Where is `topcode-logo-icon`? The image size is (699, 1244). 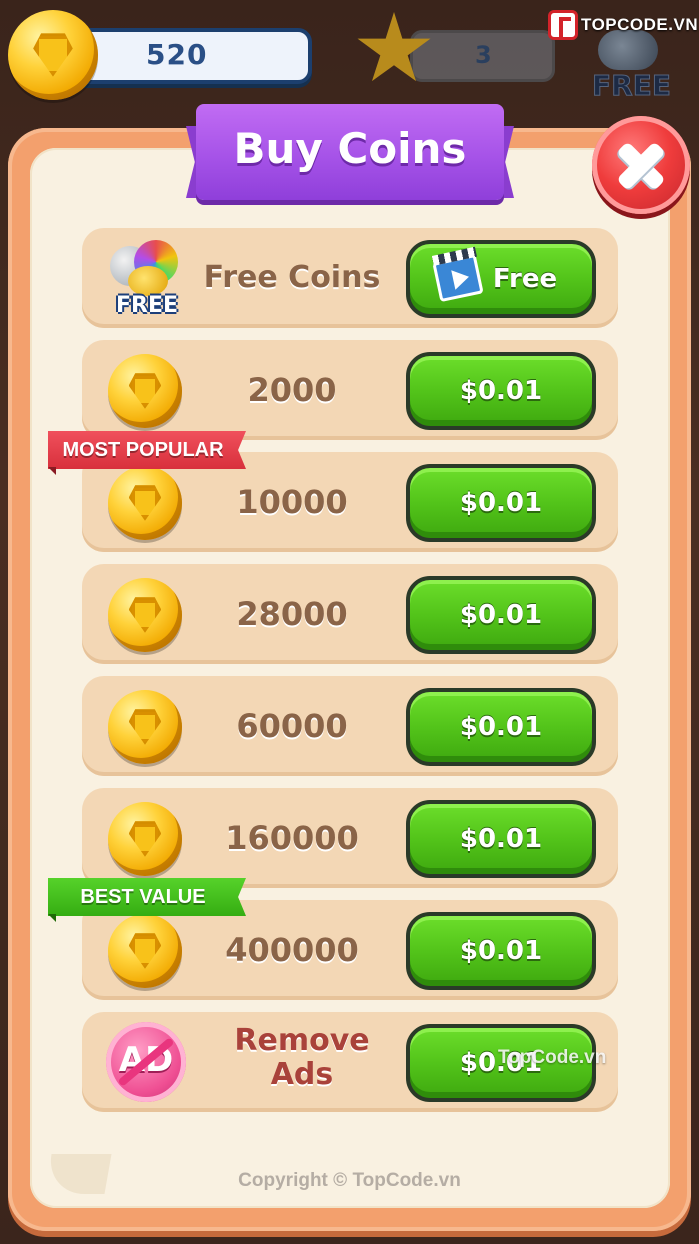 topcode-logo-icon is located at coordinates (563, 25).